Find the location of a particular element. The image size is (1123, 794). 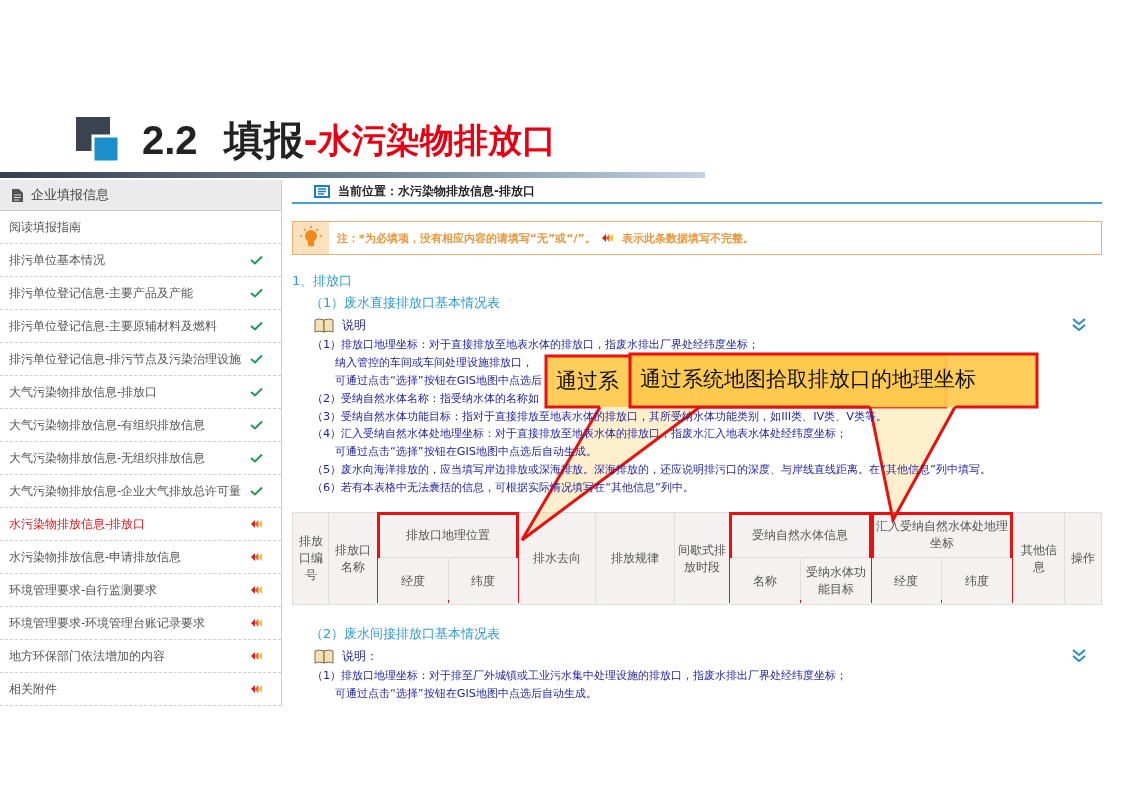

sidebar-item: 水污染物排放信息-申请排放信息 is located at coordinates (140, 557).